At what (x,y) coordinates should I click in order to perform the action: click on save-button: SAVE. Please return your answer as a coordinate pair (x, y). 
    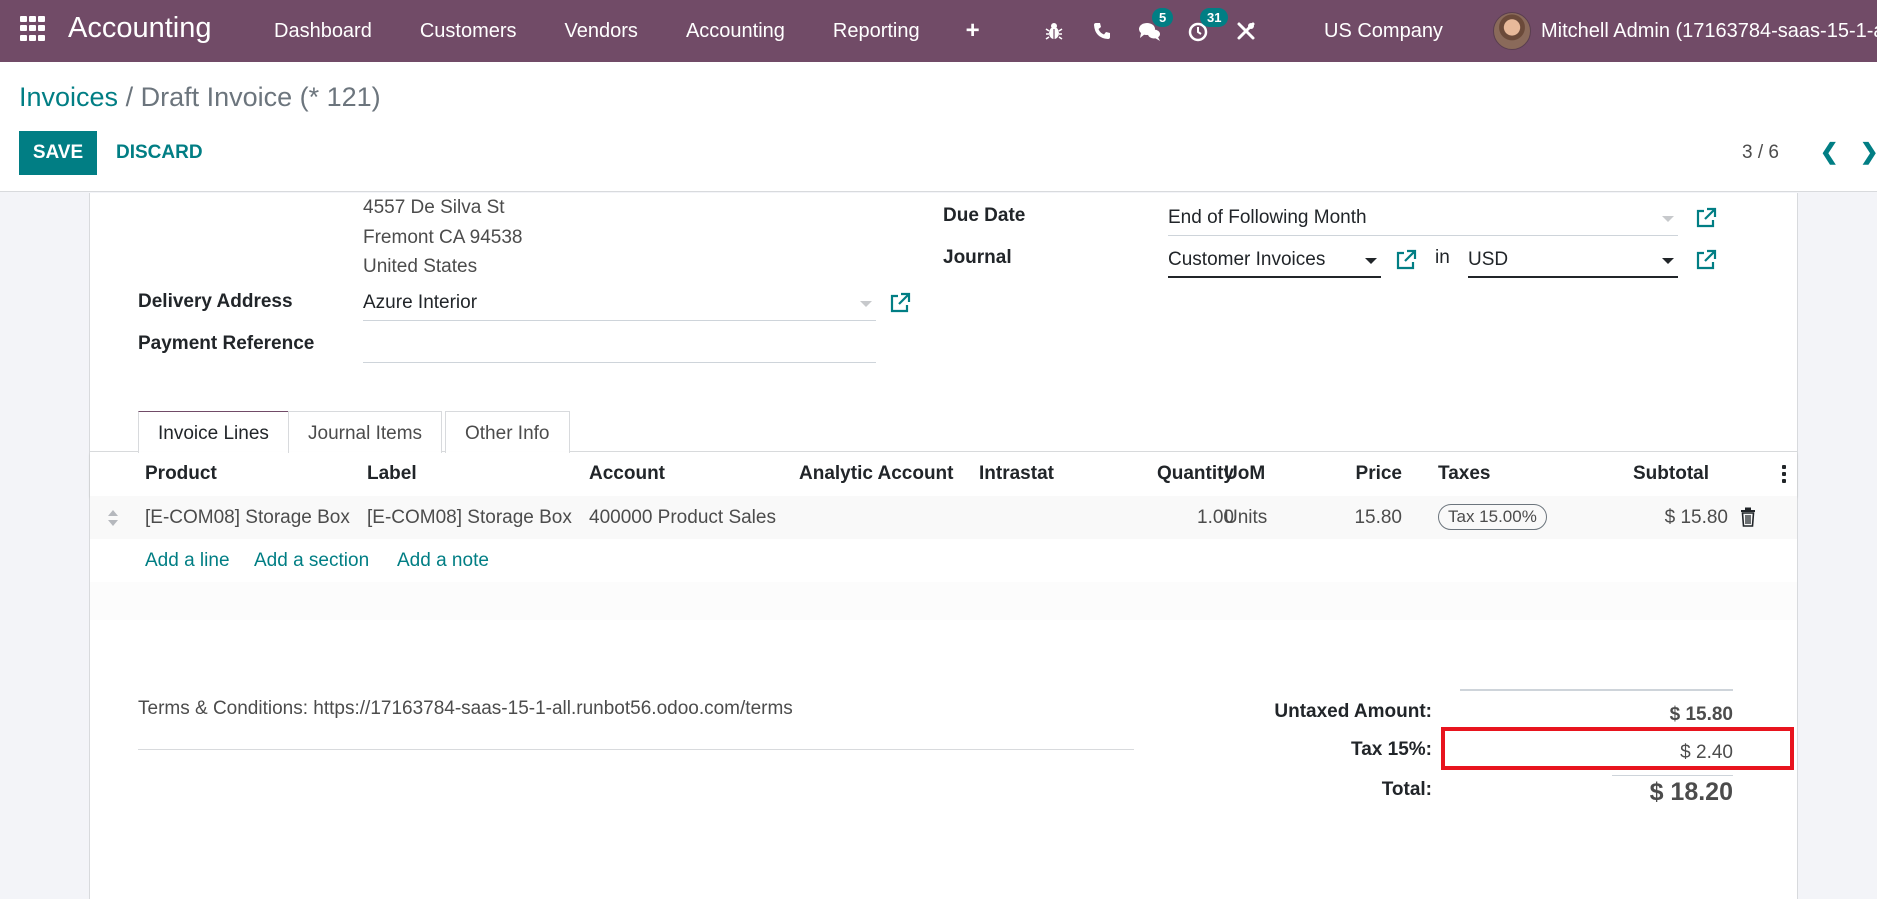
    Looking at the image, I should click on (58, 153).